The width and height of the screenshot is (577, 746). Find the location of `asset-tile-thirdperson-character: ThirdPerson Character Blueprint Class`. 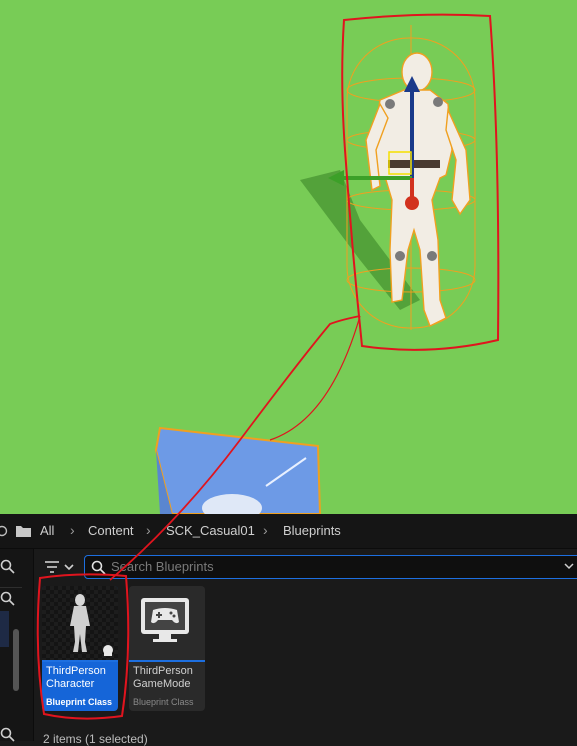

asset-tile-thirdperson-character: ThirdPerson Character Blueprint Class is located at coordinates (80, 648).